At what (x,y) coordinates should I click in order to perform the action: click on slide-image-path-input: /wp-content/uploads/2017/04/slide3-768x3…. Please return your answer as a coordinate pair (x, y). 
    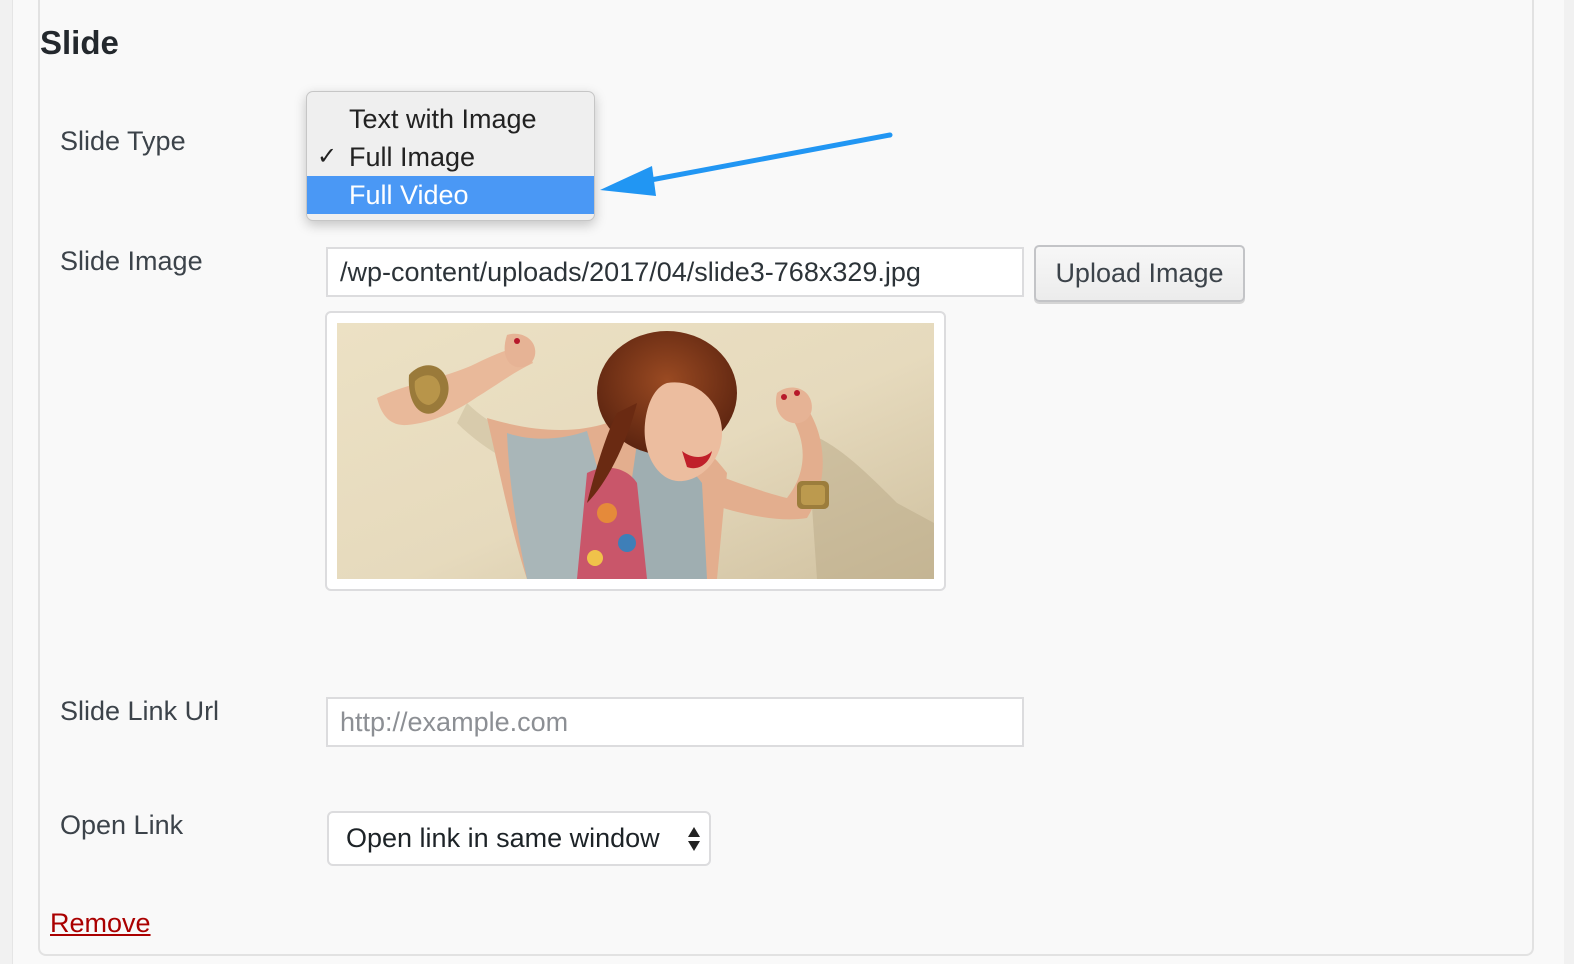
    Looking at the image, I should click on (675, 272).